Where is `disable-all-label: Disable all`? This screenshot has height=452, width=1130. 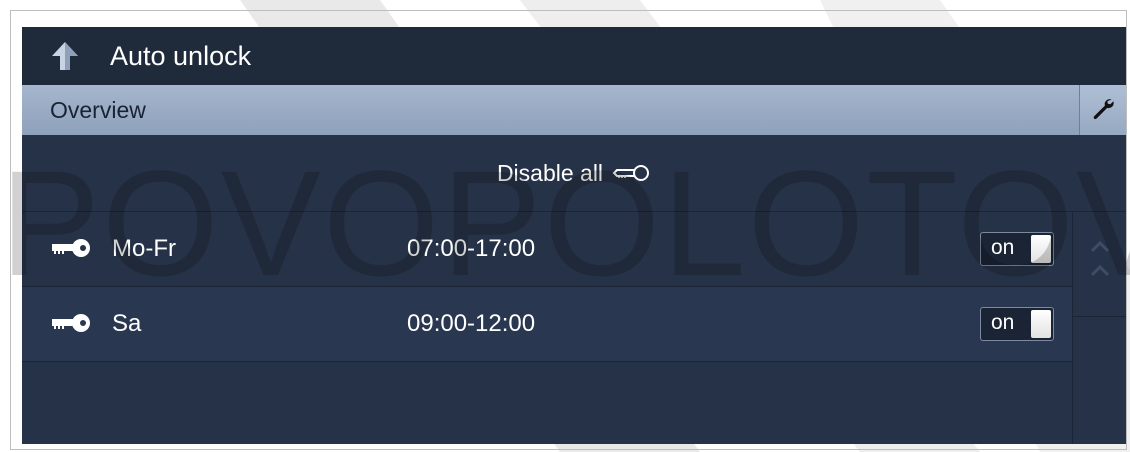 disable-all-label: Disable all is located at coordinates (550, 172).